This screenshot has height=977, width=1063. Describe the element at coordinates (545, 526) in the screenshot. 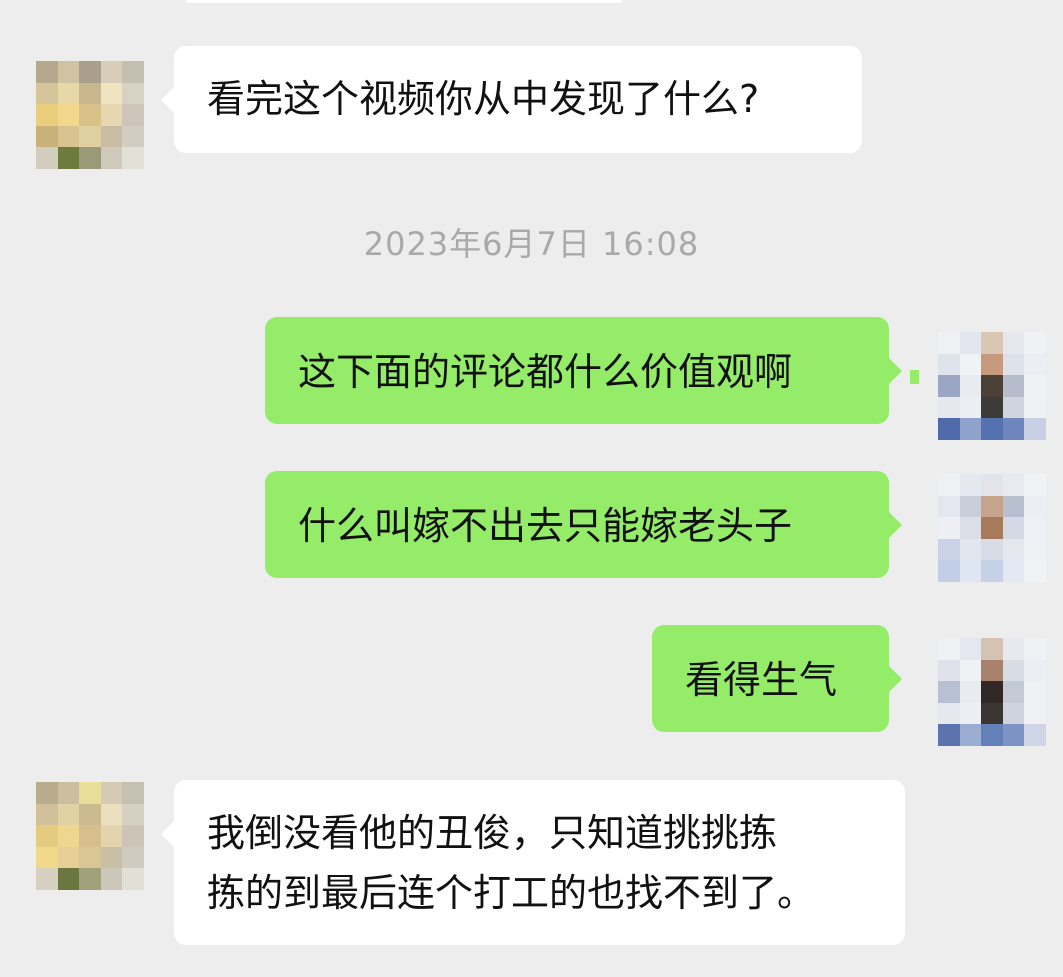

I see `message-text: 什么叫嫁不出去只能嫁老头子` at that location.